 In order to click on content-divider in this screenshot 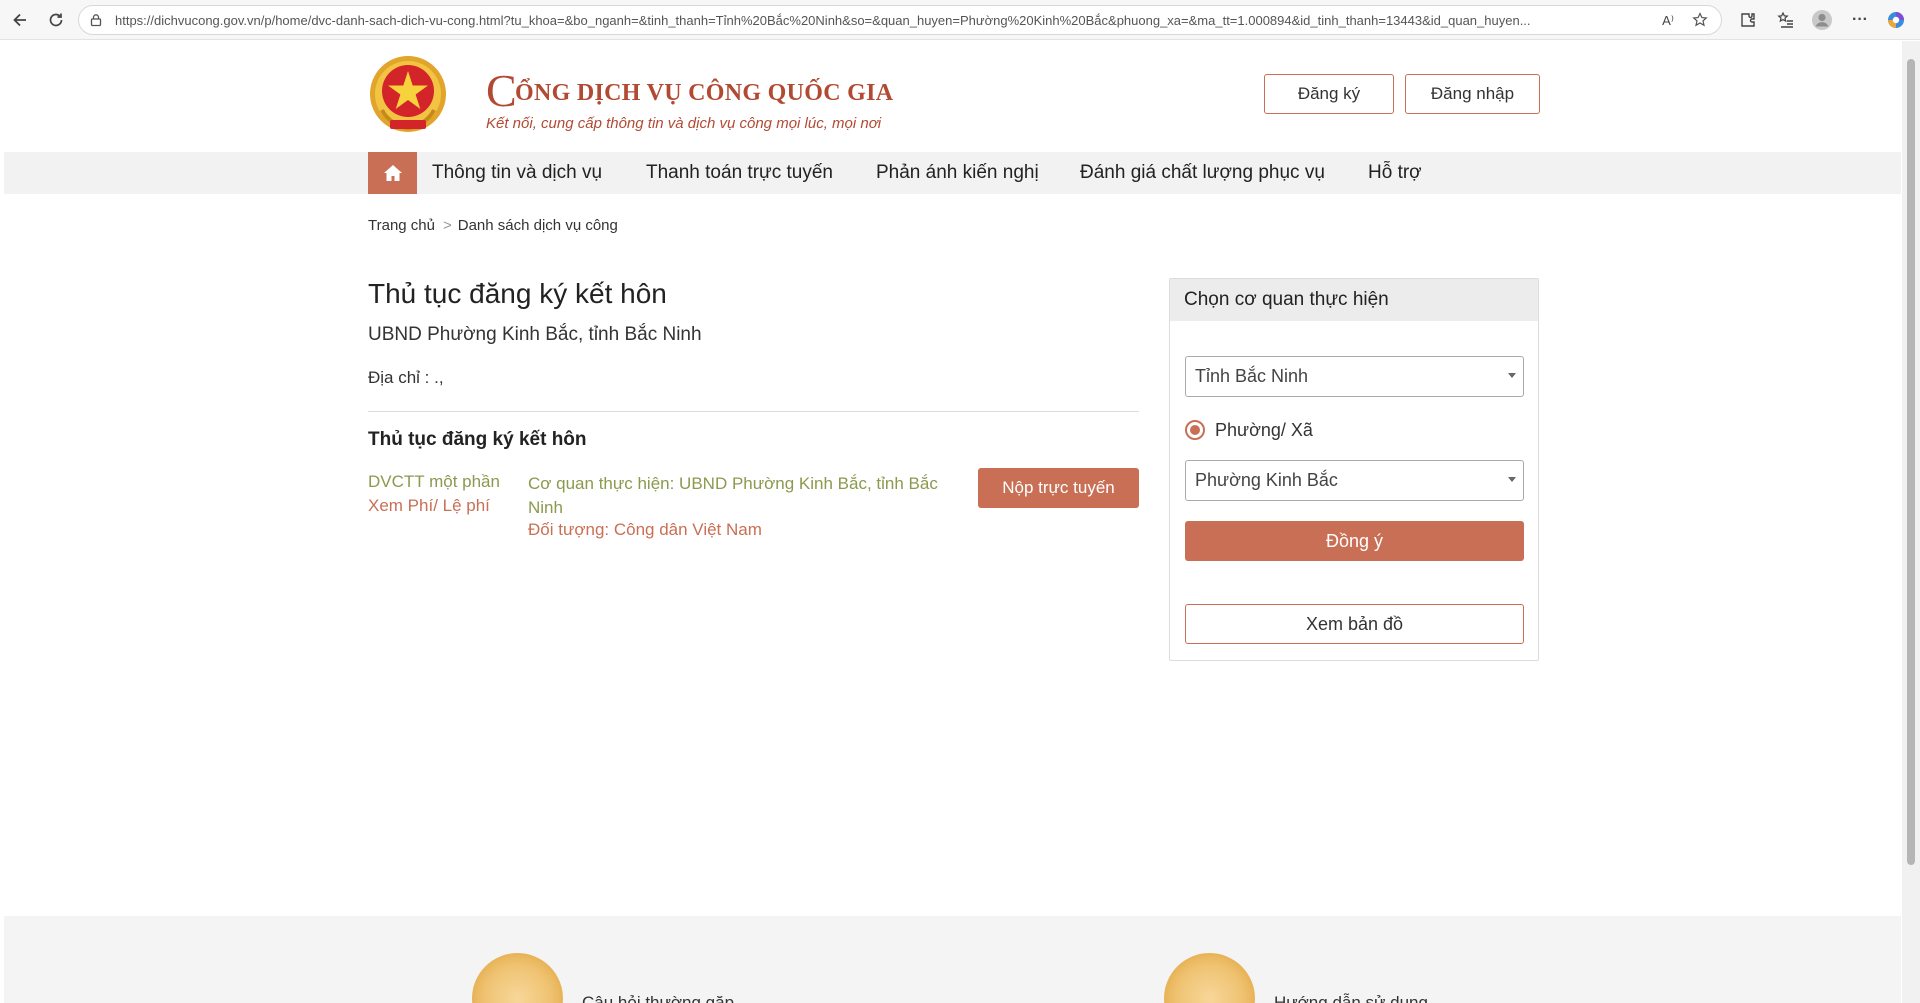, I will do `click(753, 411)`.